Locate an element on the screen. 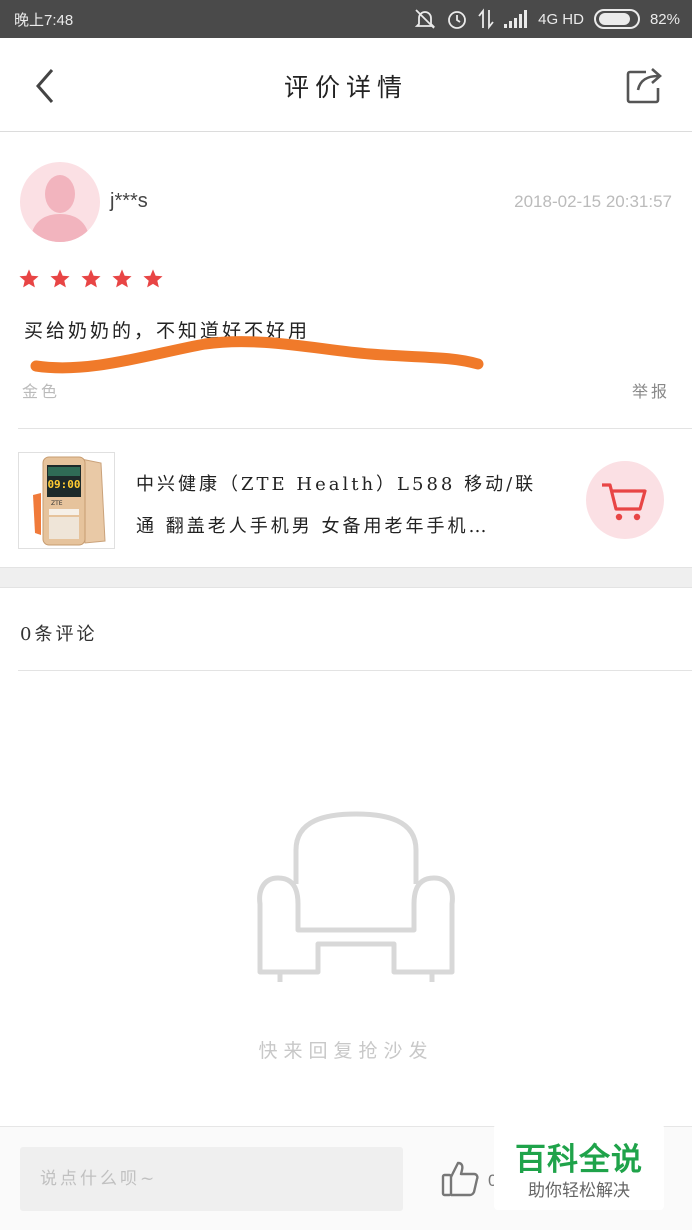  product-thumbnail: 09:00 ZTE is located at coordinates (66, 500).